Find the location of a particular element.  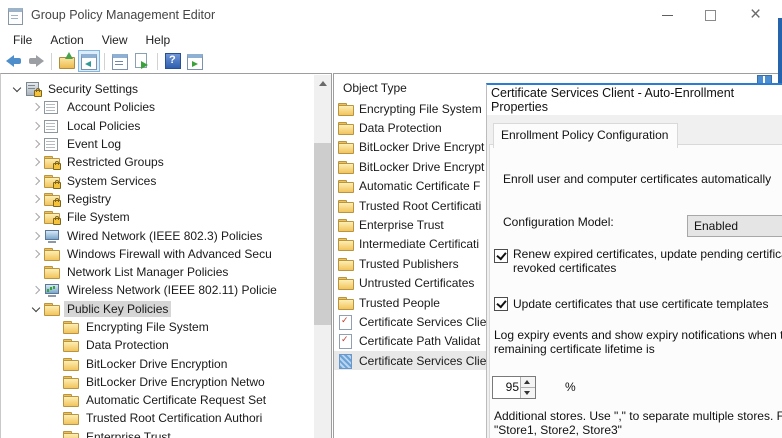

tree-item: Restricted Groups is located at coordinates (166, 162).